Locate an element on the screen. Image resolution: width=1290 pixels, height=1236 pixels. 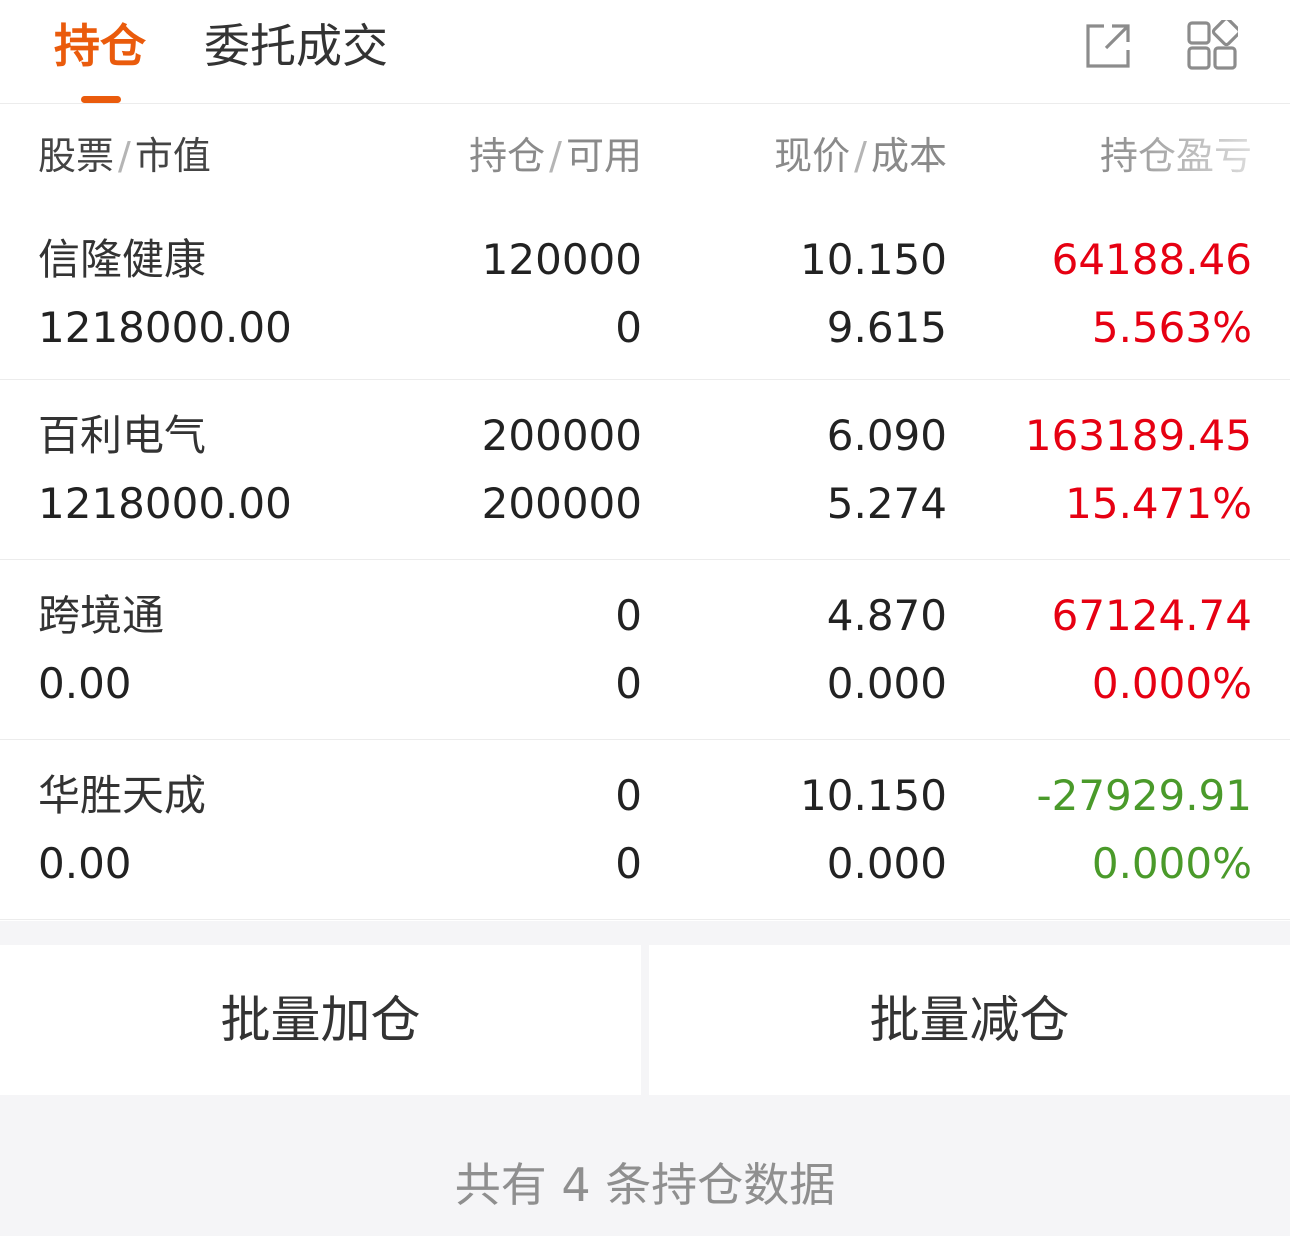
header-pl-label: 持仓盈亏 is located at coordinates (1175, 156).